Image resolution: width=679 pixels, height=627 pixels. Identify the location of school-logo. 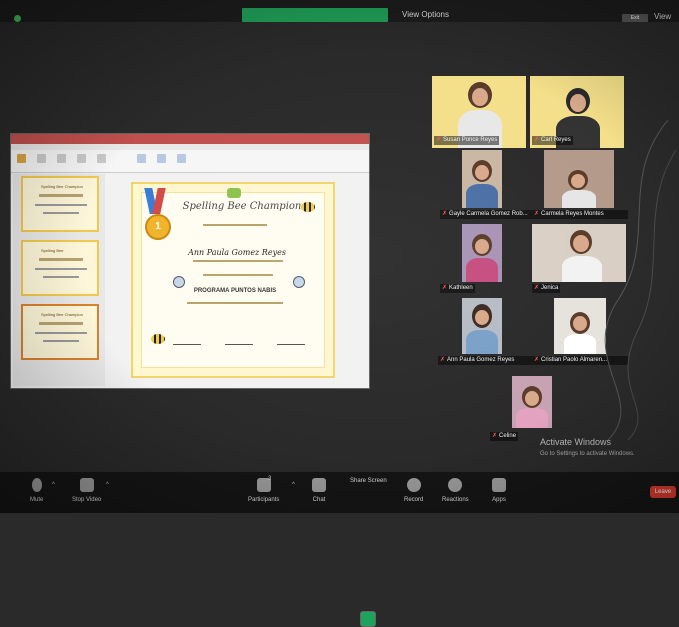
(234, 193).